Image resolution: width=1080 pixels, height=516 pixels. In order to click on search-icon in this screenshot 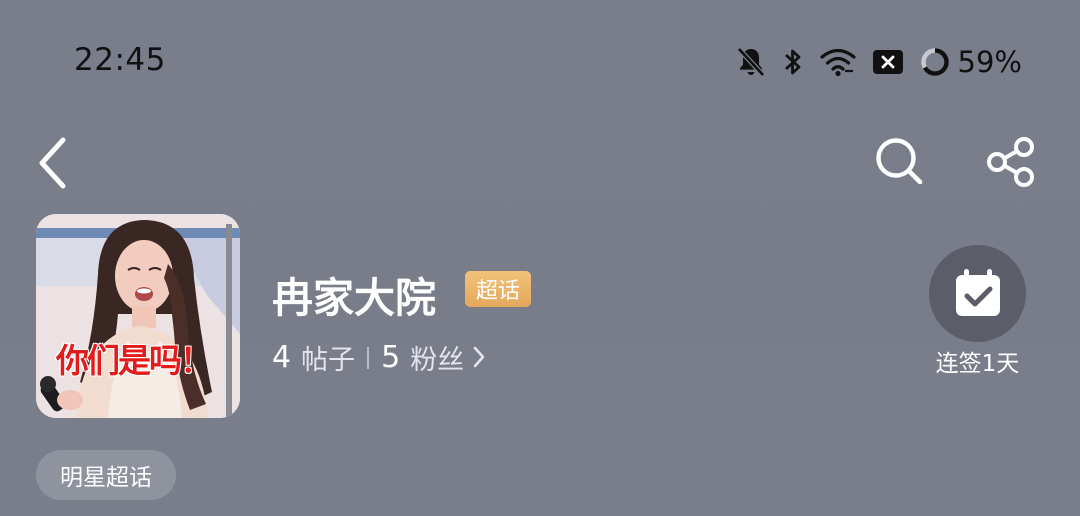, I will do `click(899, 161)`.